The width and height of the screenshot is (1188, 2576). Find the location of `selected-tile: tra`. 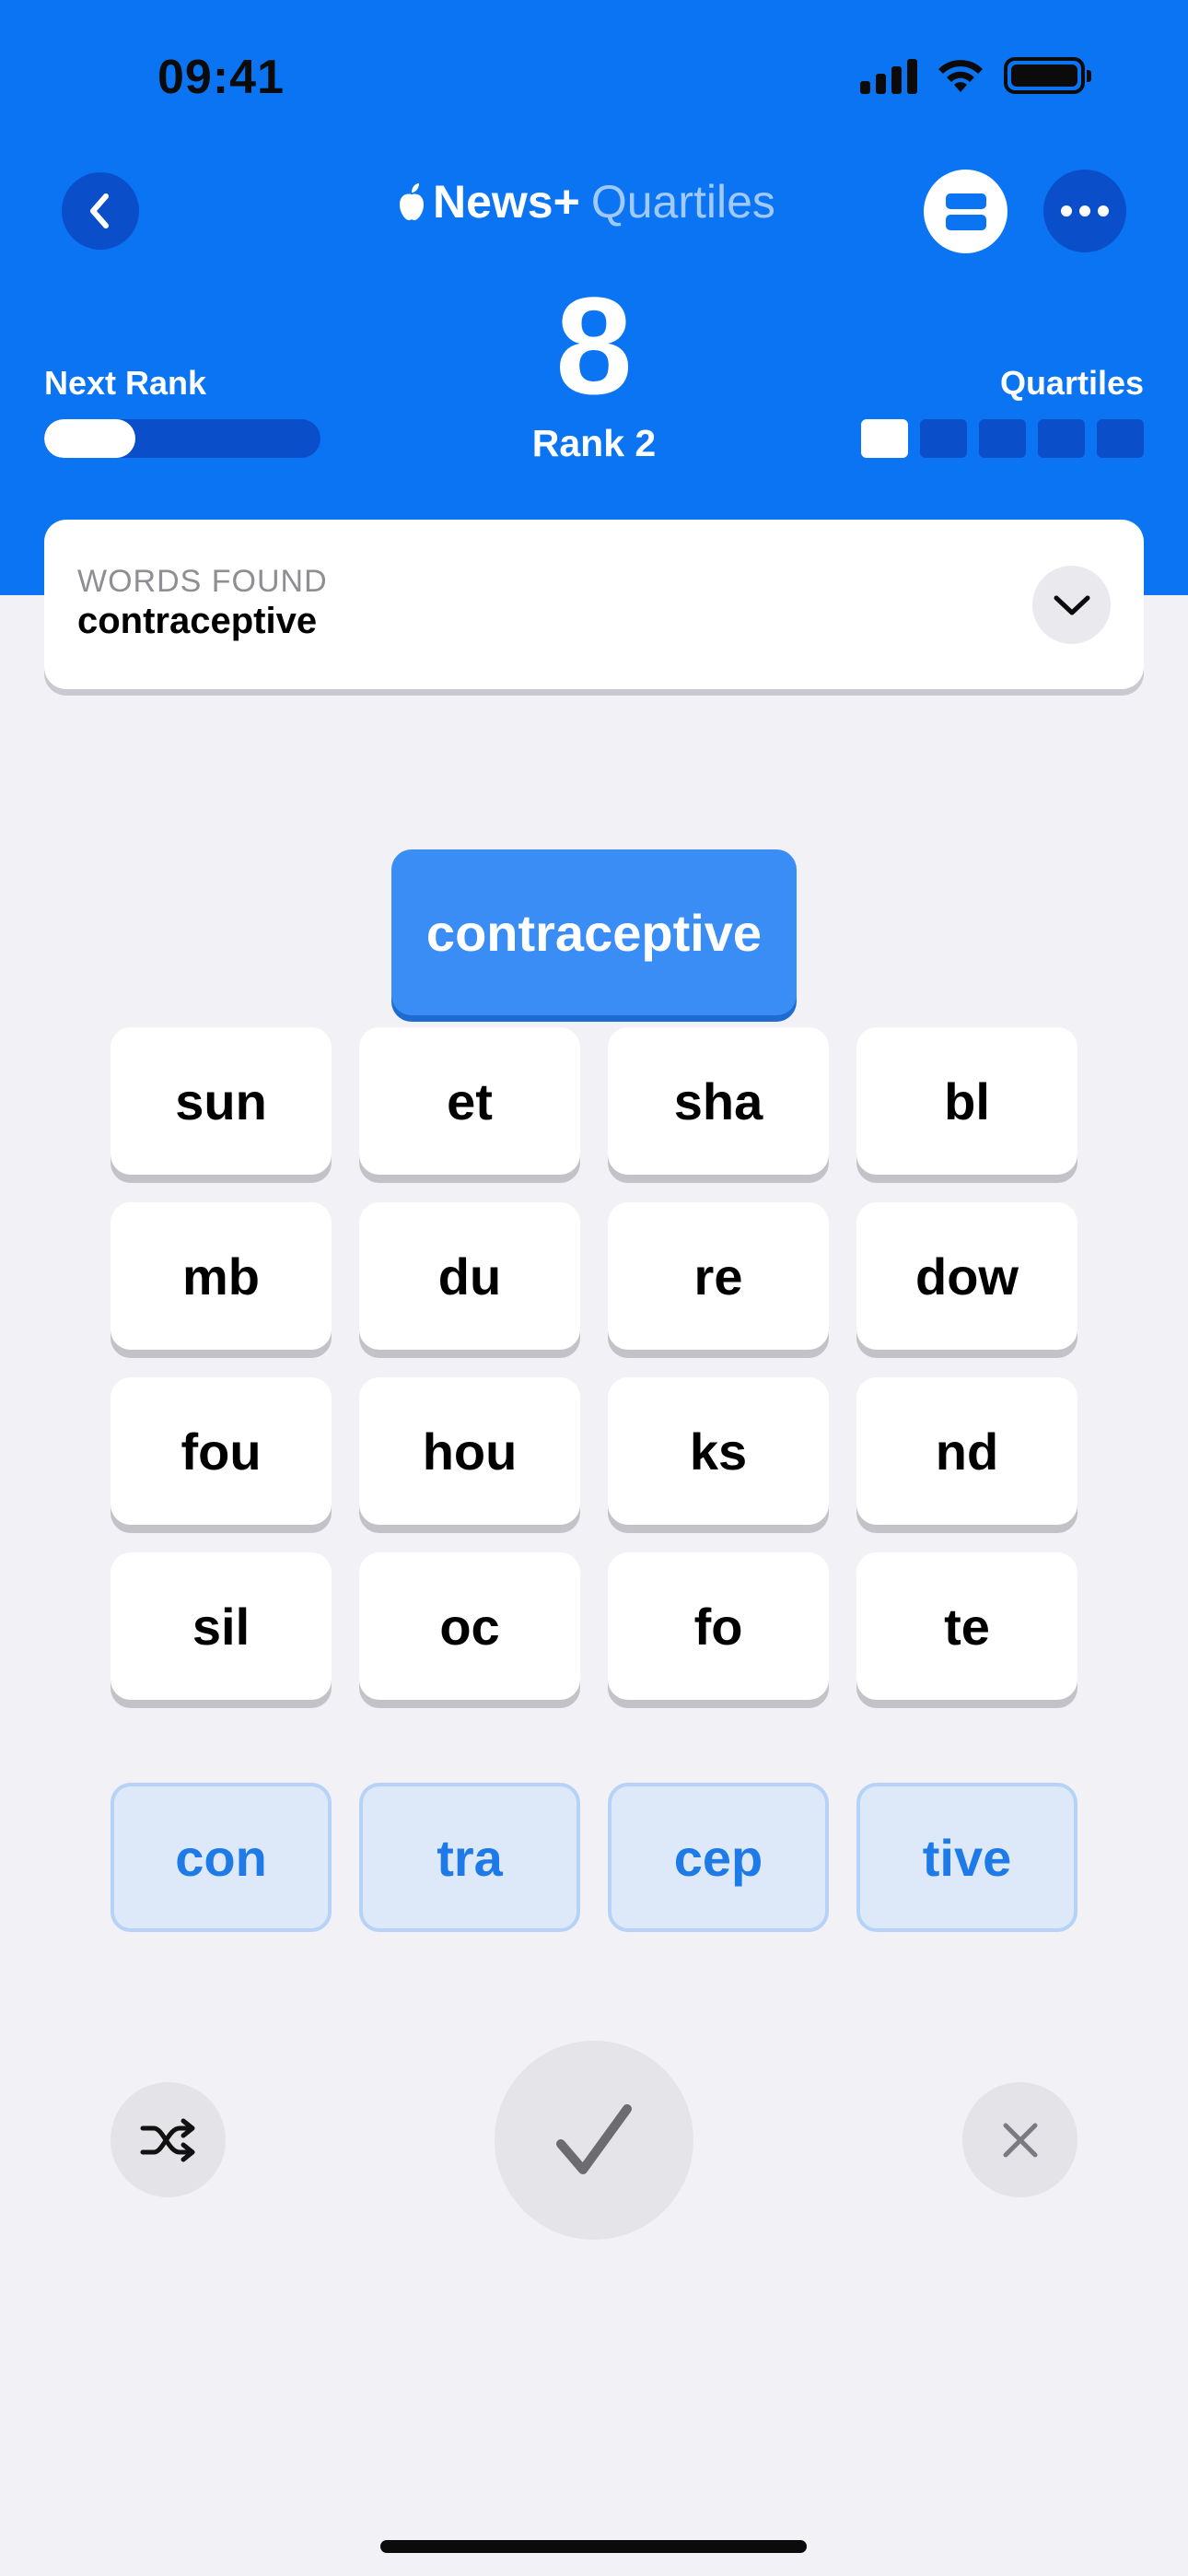

selected-tile: tra is located at coordinates (469, 1857).